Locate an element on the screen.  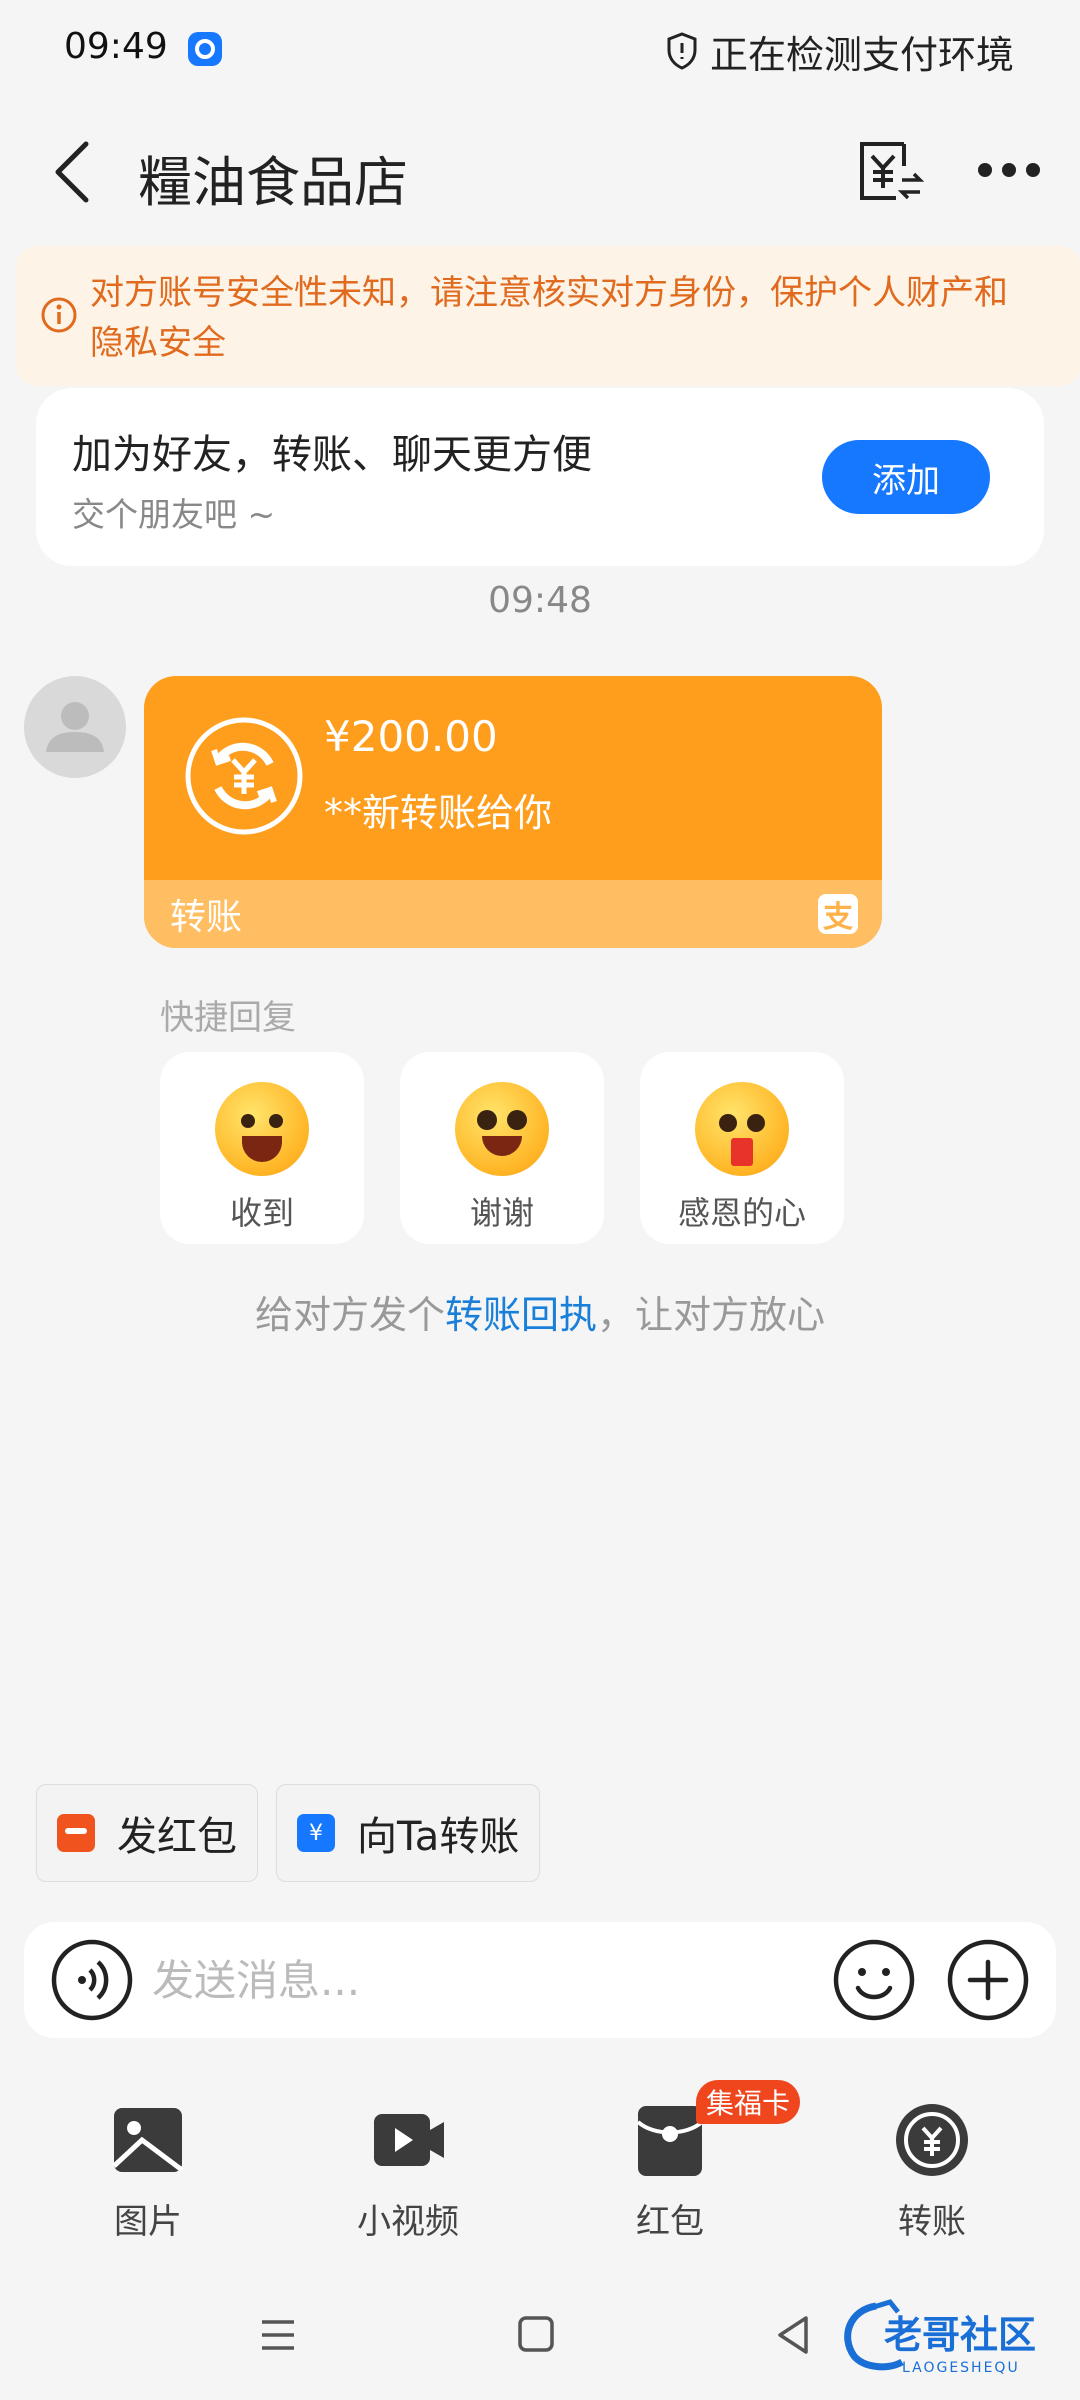
transfer-icon is located at coordinates (932, 2140).